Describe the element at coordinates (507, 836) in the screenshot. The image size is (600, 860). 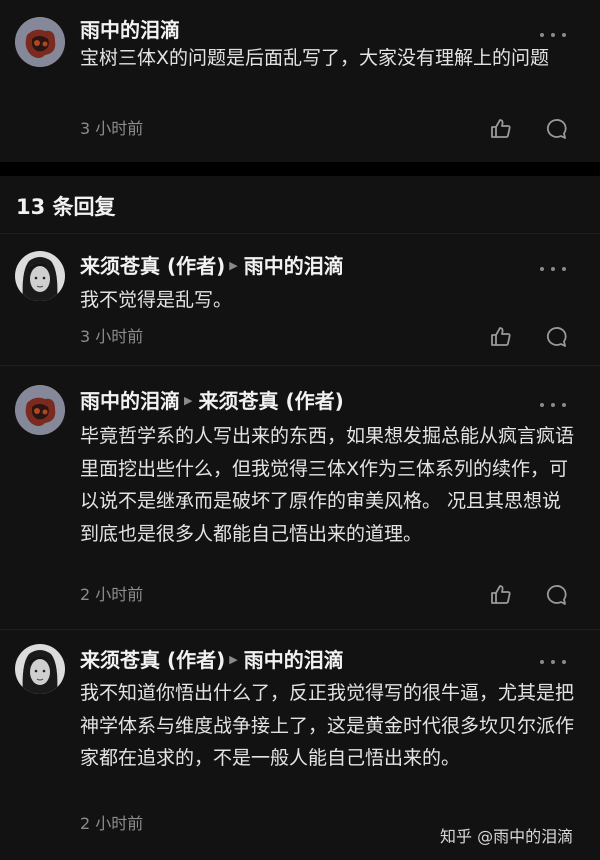
I see `watermark: 知乎 @雨中的泪滴` at that location.